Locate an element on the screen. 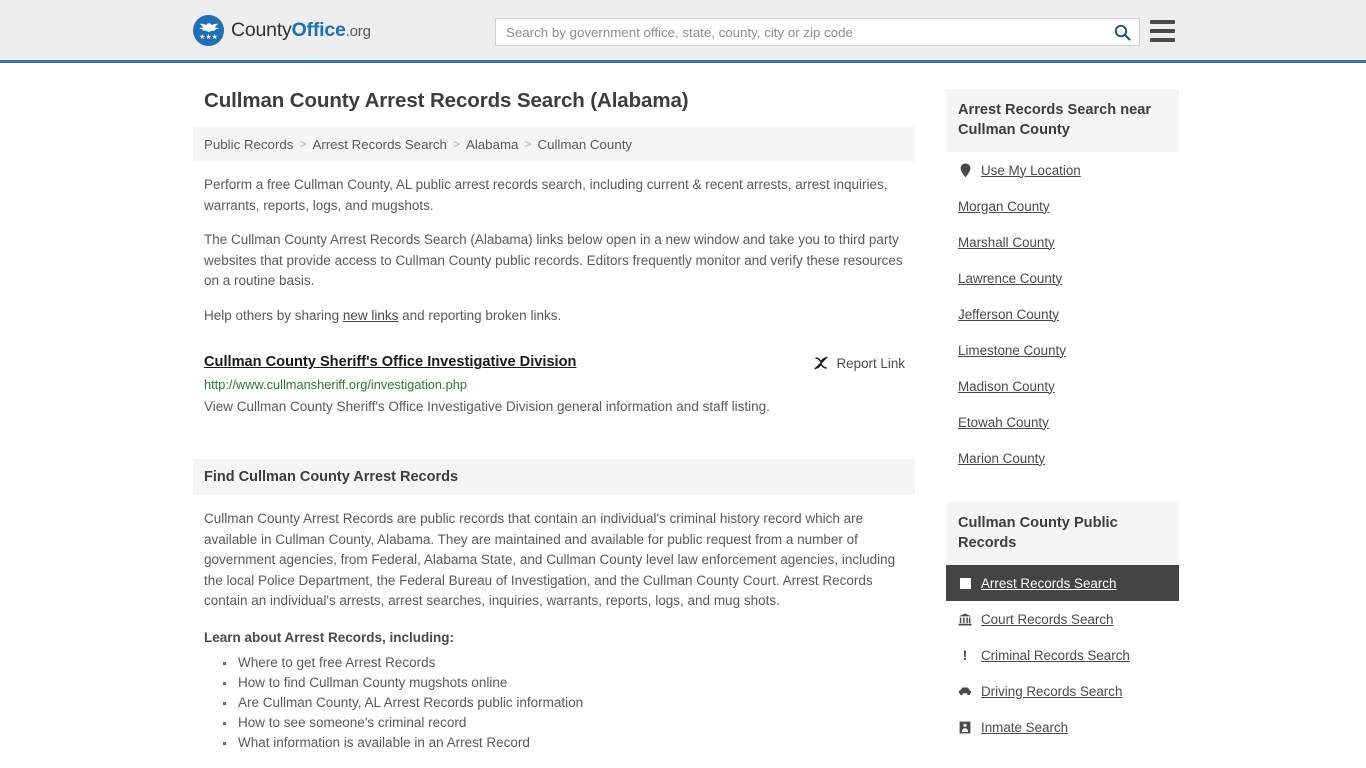 The image size is (1366, 768). hamburger-menu-icon is located at coordinates (1162, 31).